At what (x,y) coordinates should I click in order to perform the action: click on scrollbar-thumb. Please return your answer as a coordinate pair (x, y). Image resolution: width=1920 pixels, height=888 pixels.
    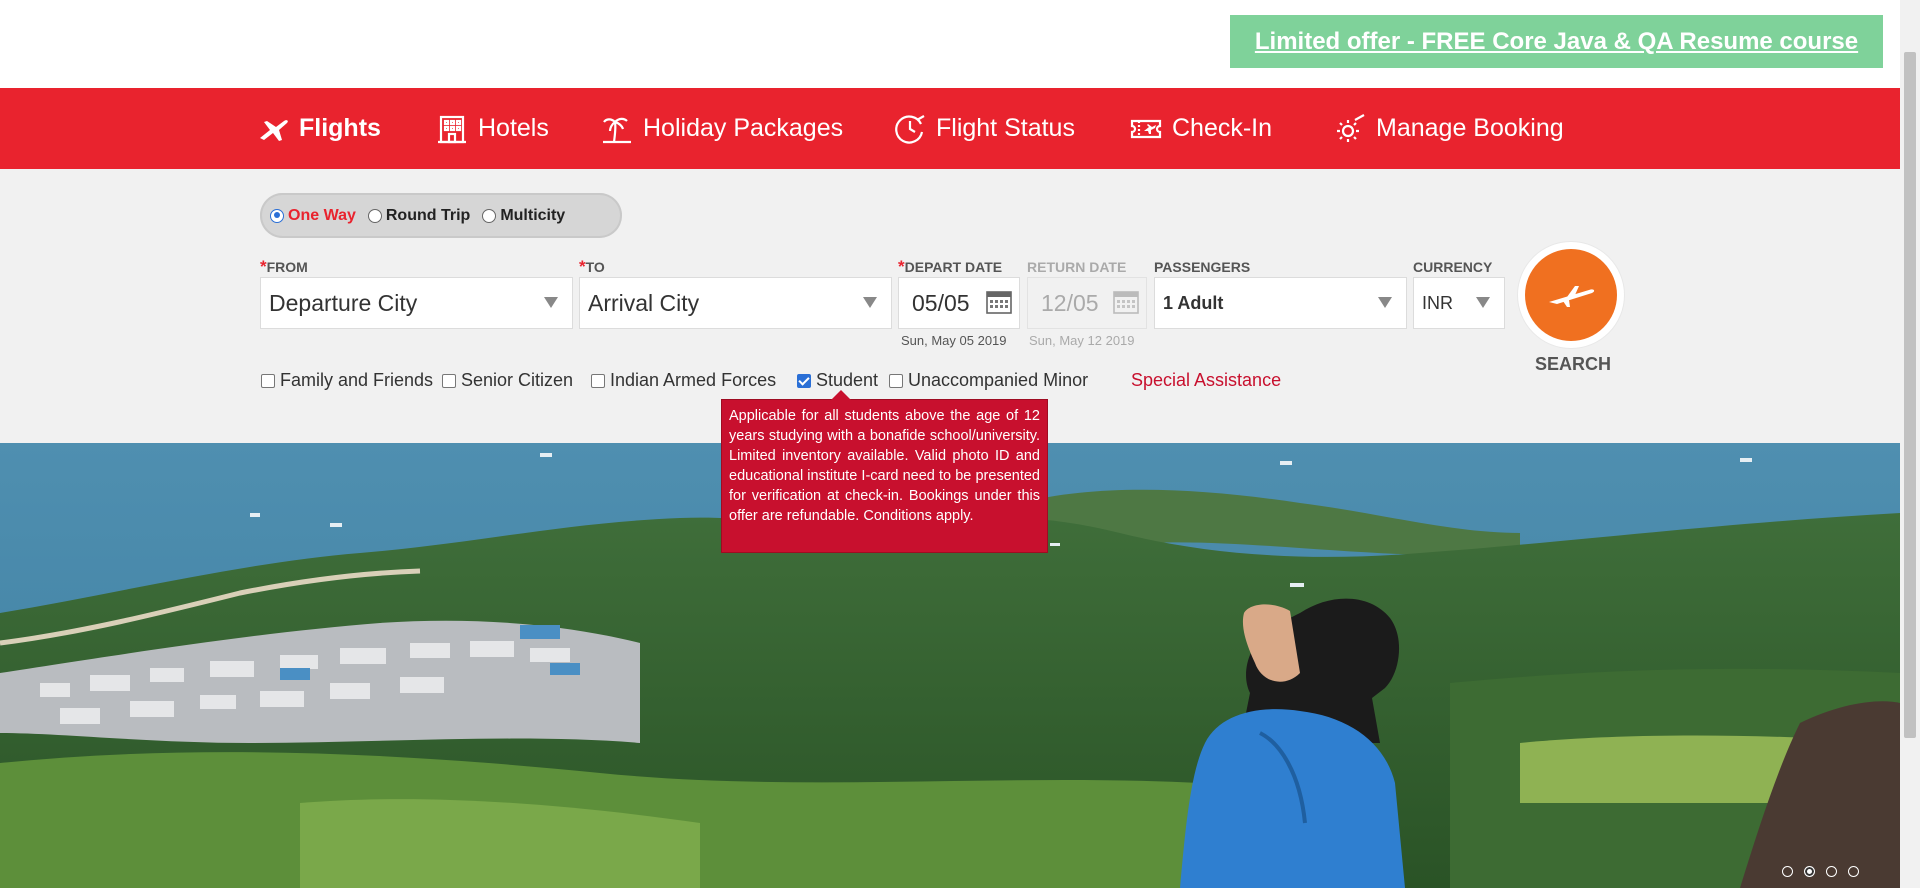
    Looking at the image, I should click on (1910, 395).